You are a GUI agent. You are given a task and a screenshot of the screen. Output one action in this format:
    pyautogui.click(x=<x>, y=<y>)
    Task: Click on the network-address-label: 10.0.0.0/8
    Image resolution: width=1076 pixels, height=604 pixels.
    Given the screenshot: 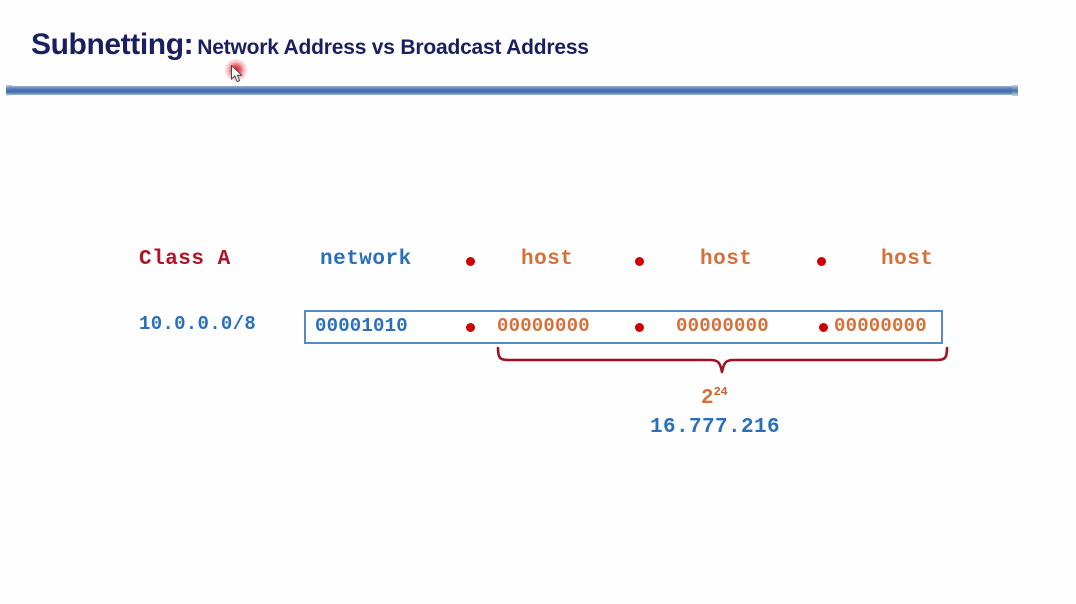 What is the action you would take?
    pyautogui.click(x=198, y=324)
    